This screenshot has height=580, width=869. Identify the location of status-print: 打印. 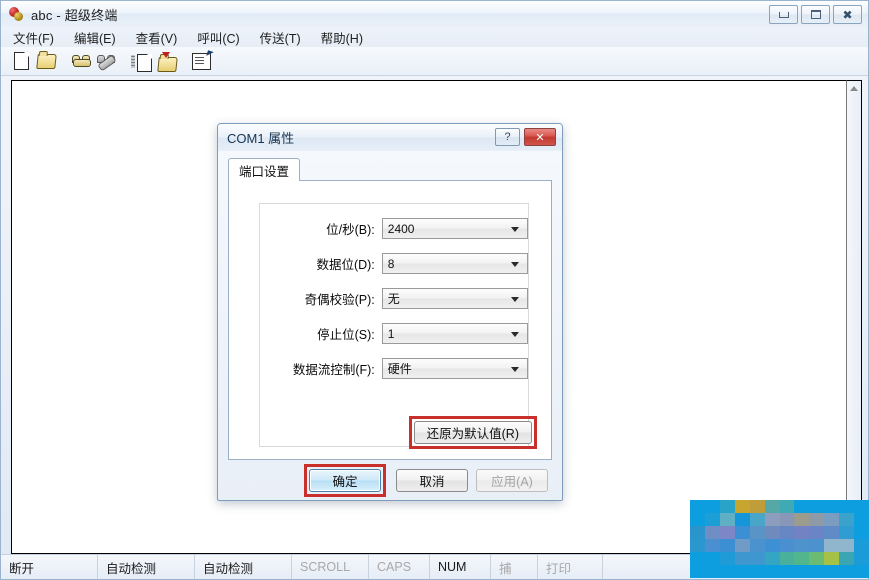
(570, 567).